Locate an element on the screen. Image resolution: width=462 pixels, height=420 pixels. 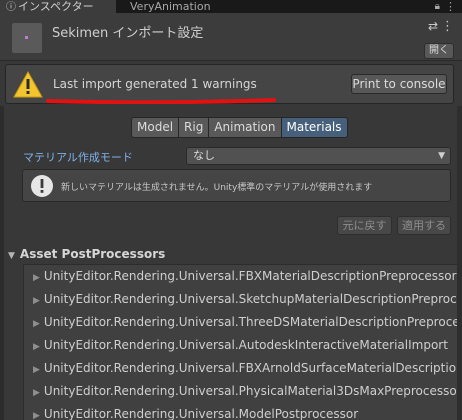
asset-postprocessors-foldout: ▼ Asset PostProcessors is located at coordinates (86, 254).